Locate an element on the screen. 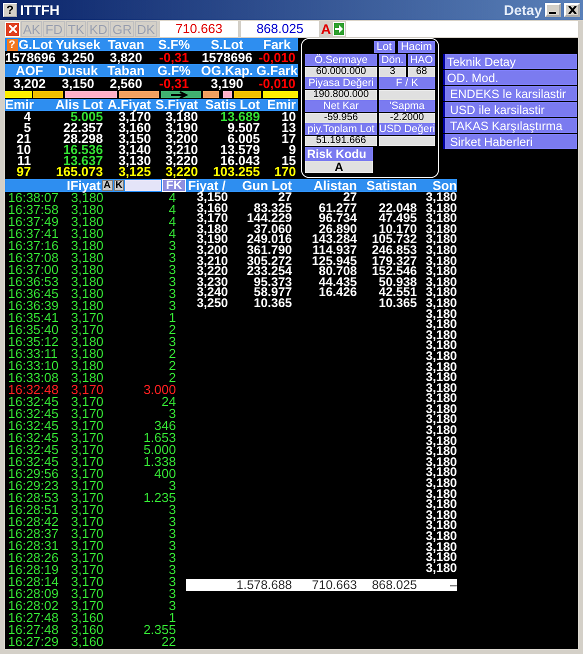 The image size is (583, 654). menu-item: Sirket Haberleri is located at coordinates (510, 141).